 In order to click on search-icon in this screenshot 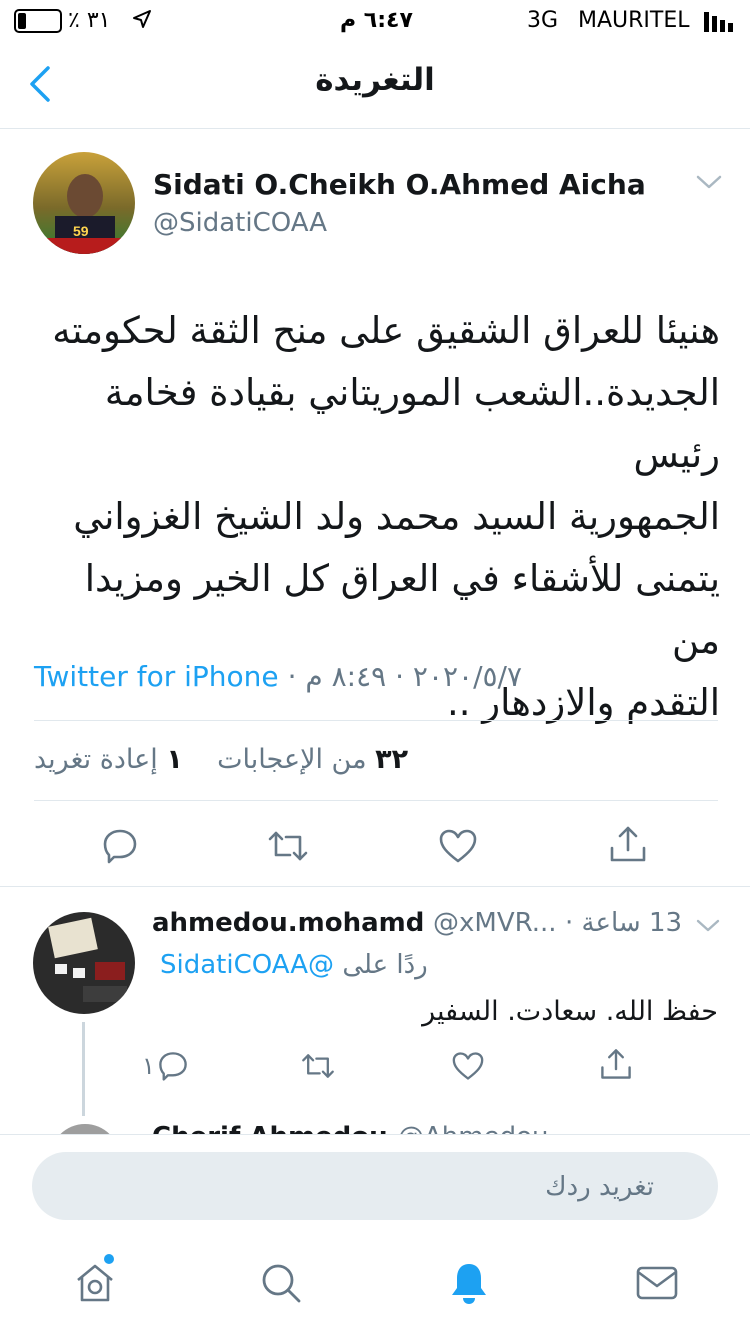, I will do `click(281, 1283)`.